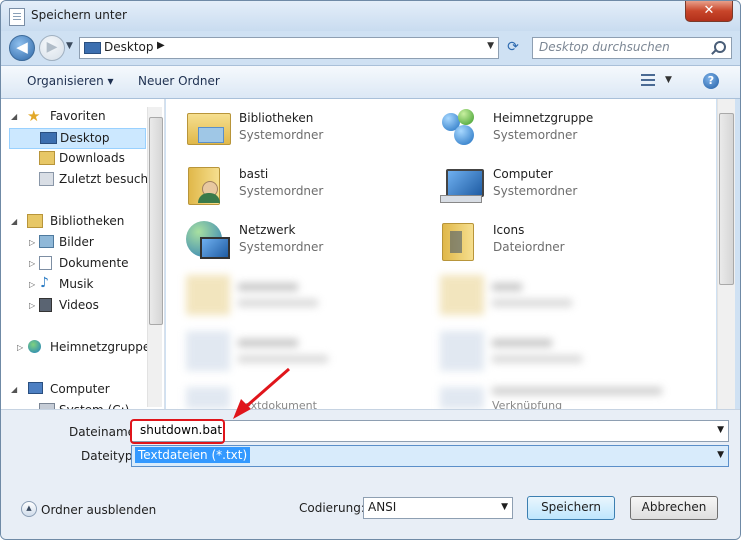  I want to click on address-location: Desktop, so click(129, 47).